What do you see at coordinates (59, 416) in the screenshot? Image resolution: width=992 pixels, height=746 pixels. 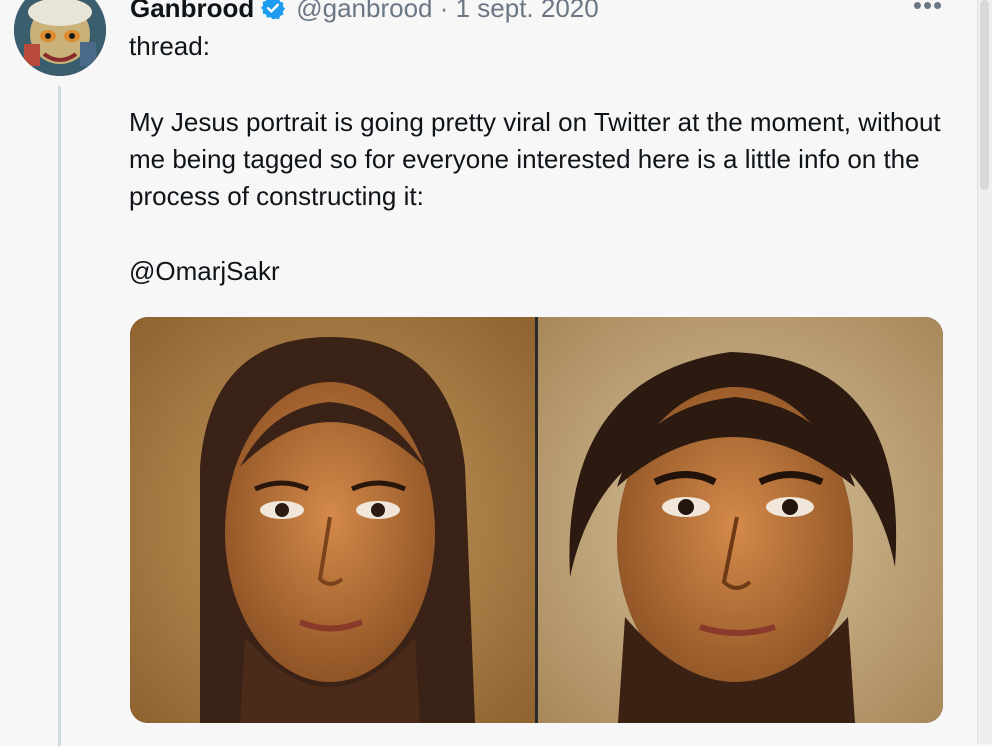 I see `thread-connector-line` at bounding box center [59, 416].